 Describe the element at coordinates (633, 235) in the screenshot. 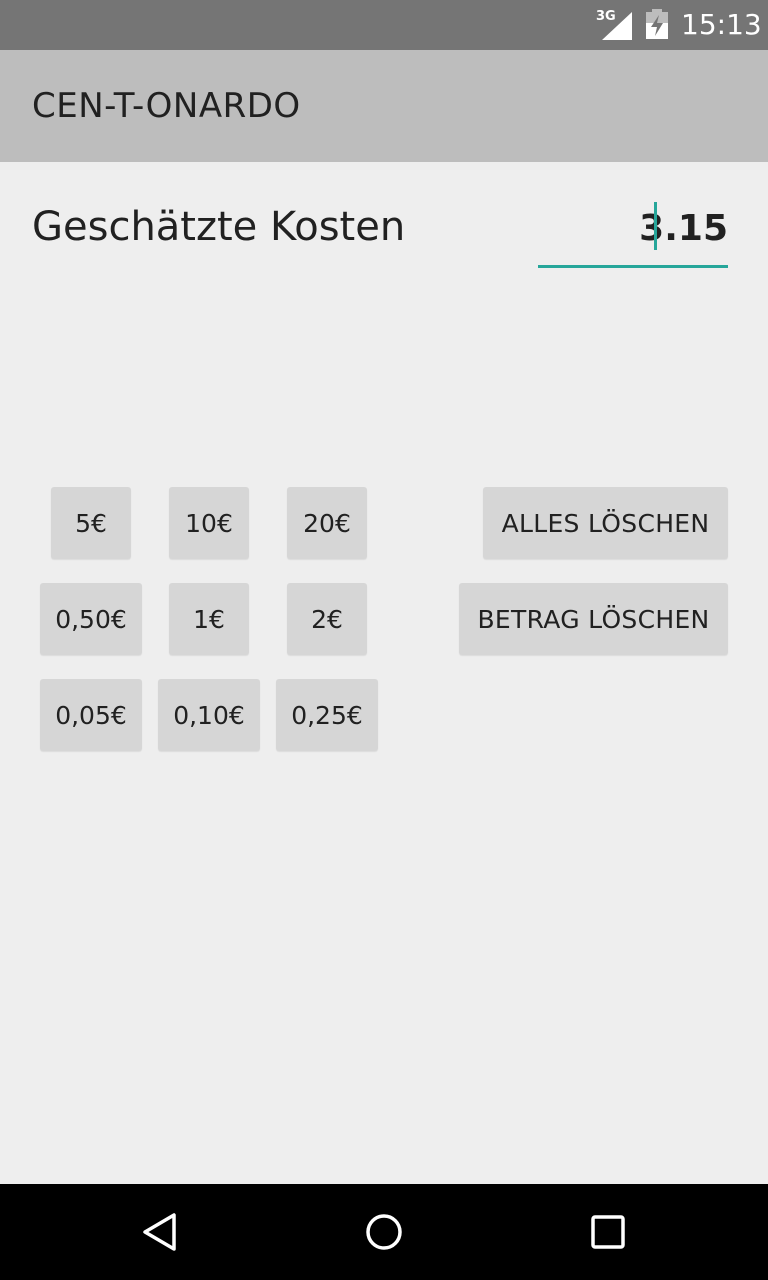

I see `cost-input: 3.15` at that location.